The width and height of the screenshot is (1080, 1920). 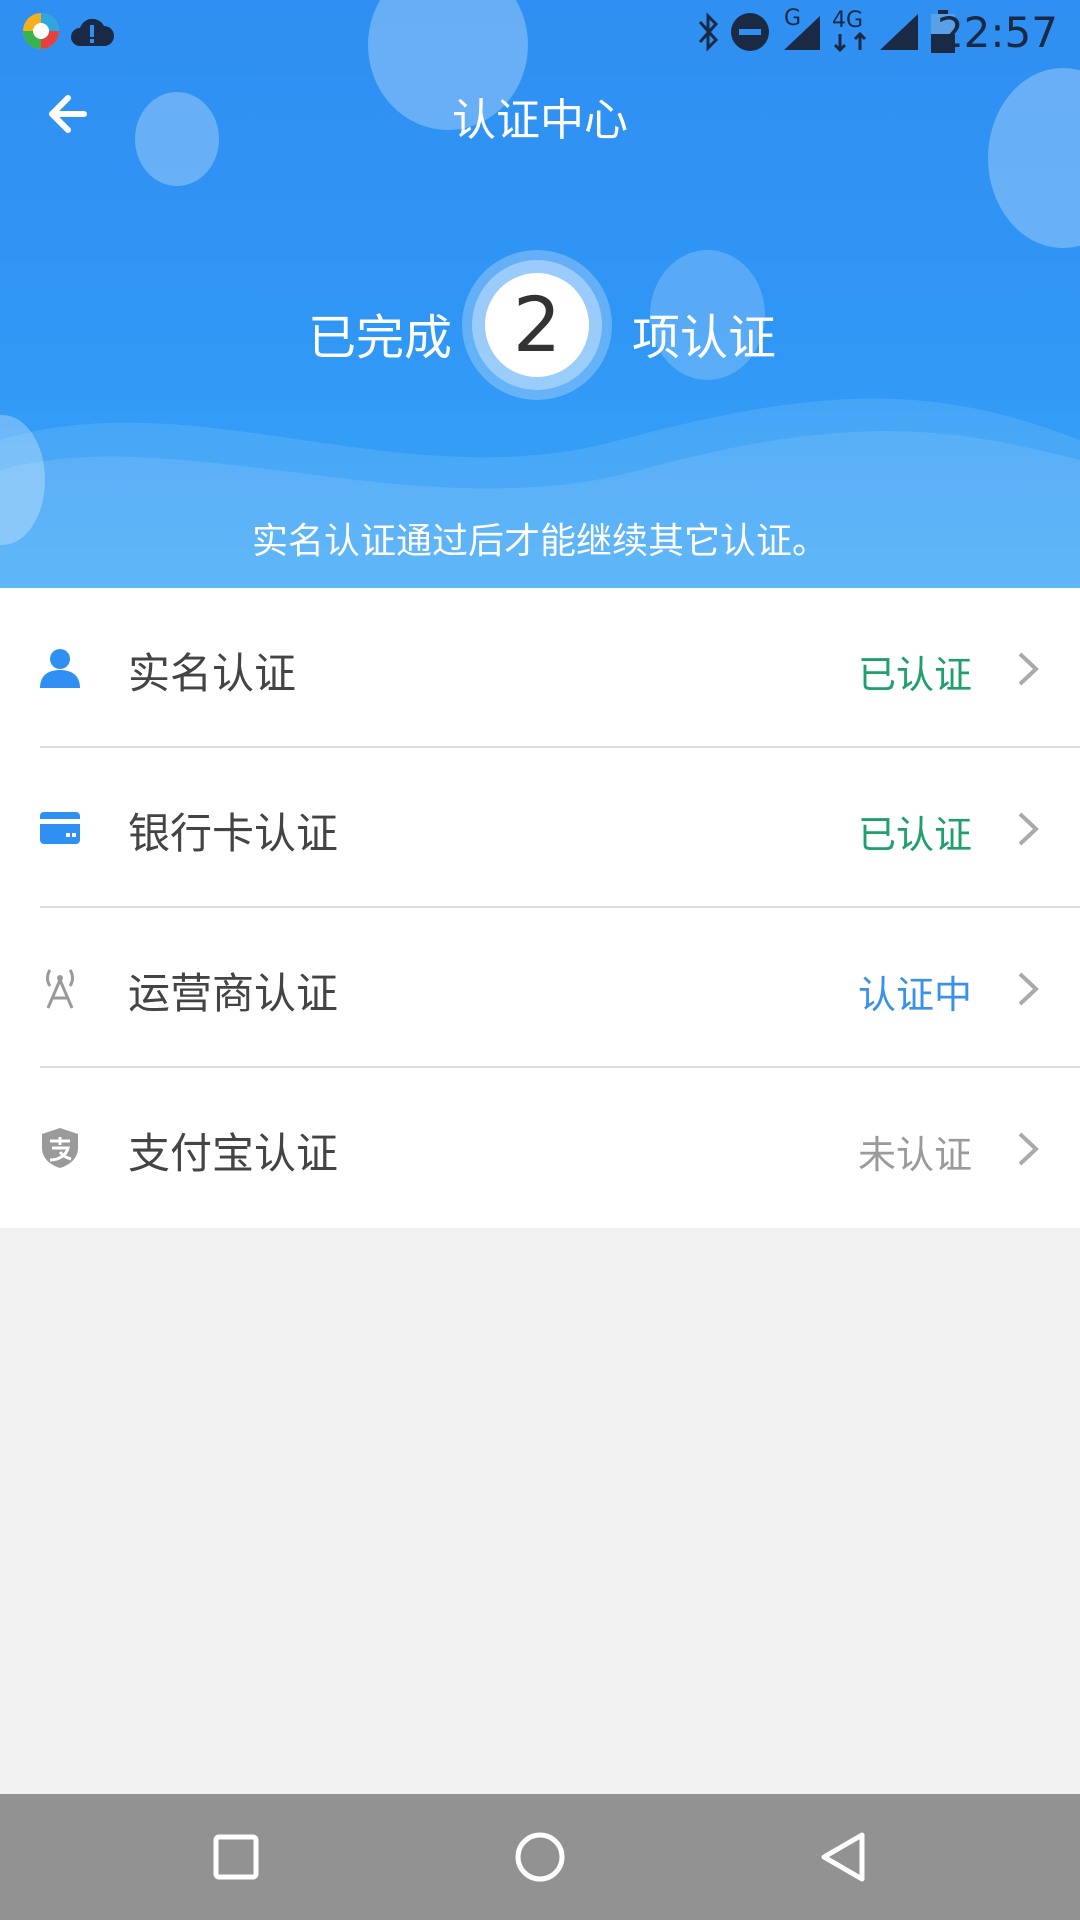 I want to click on network-4g-label: 4G, so click(x=848, y=20).